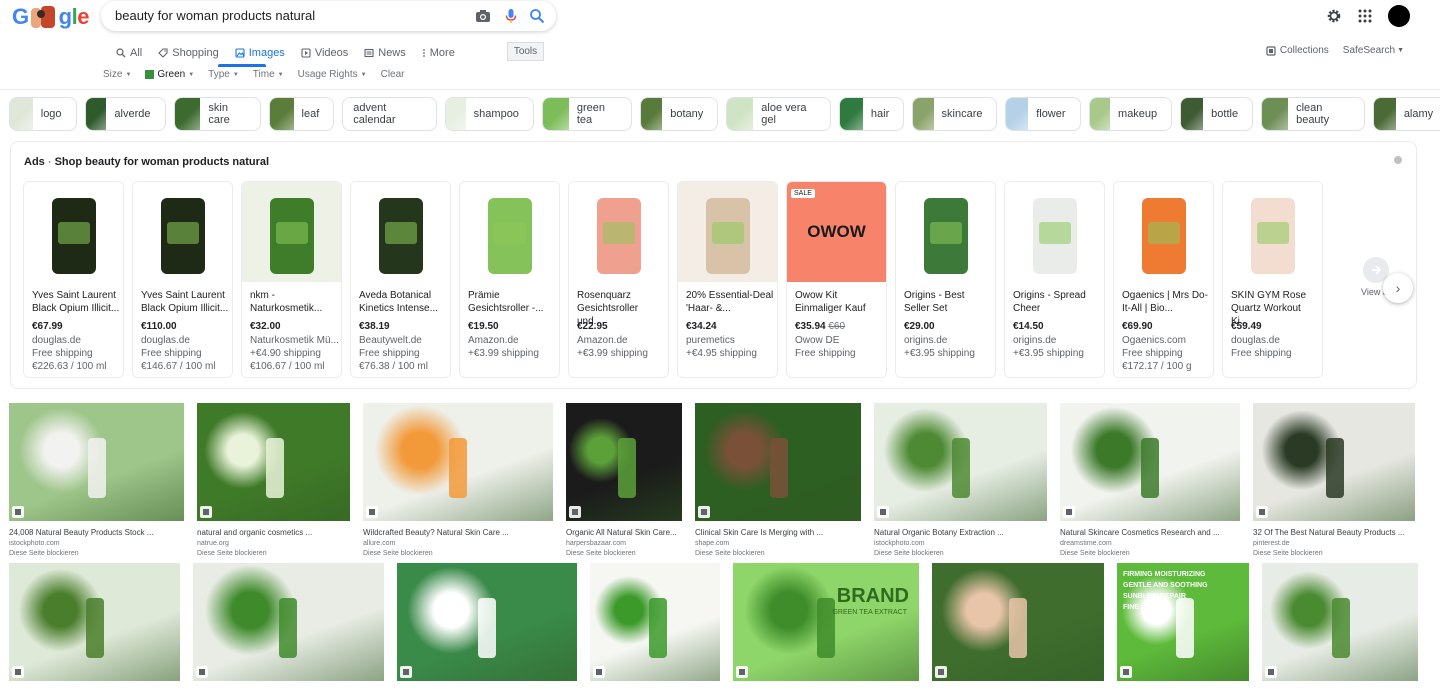  I want to click on search-tabs: All Shopping Images Videos News More, so click(293, 53).